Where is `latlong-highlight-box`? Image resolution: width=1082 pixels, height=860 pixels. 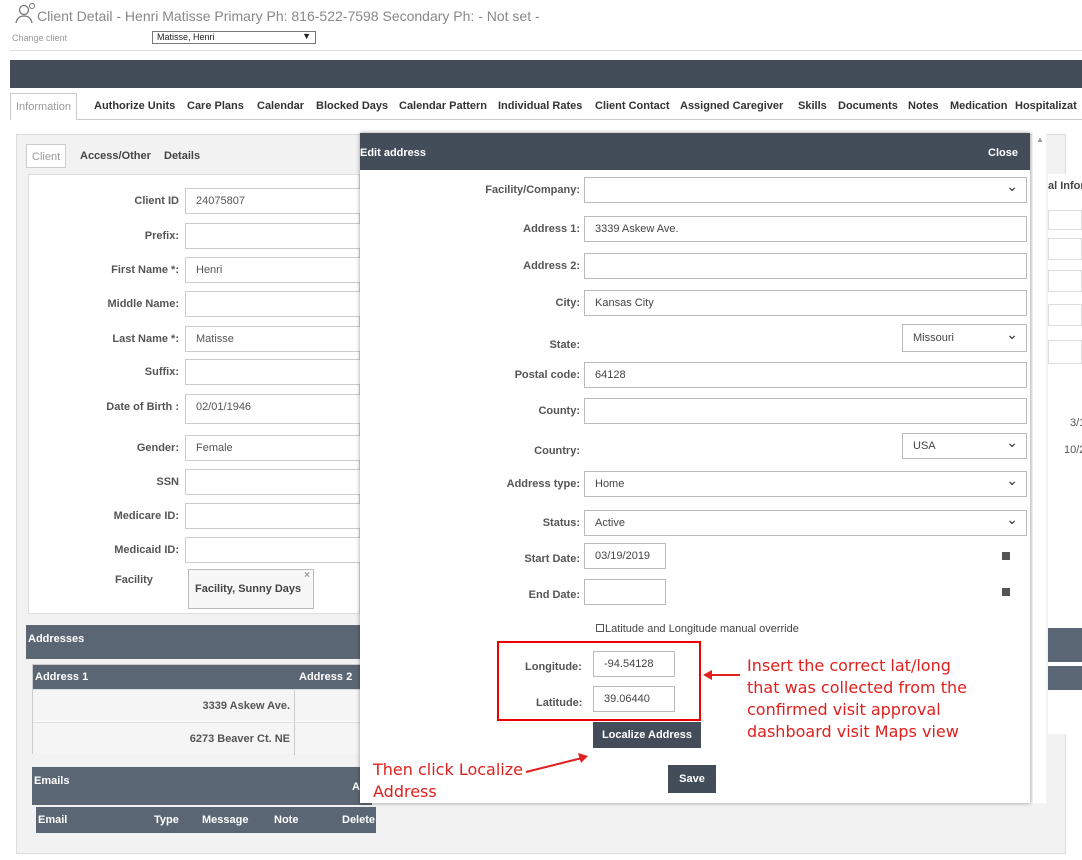
latlong-highlight-box is located at coordinates (599, 681).